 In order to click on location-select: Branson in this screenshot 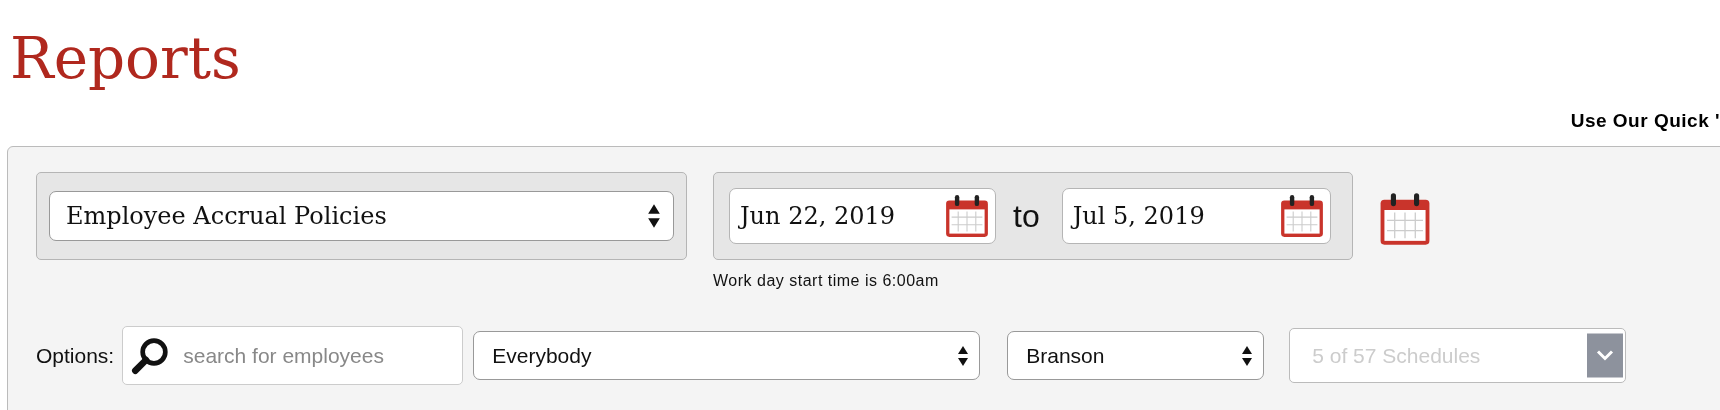, I will do `click(1136, 355)`.